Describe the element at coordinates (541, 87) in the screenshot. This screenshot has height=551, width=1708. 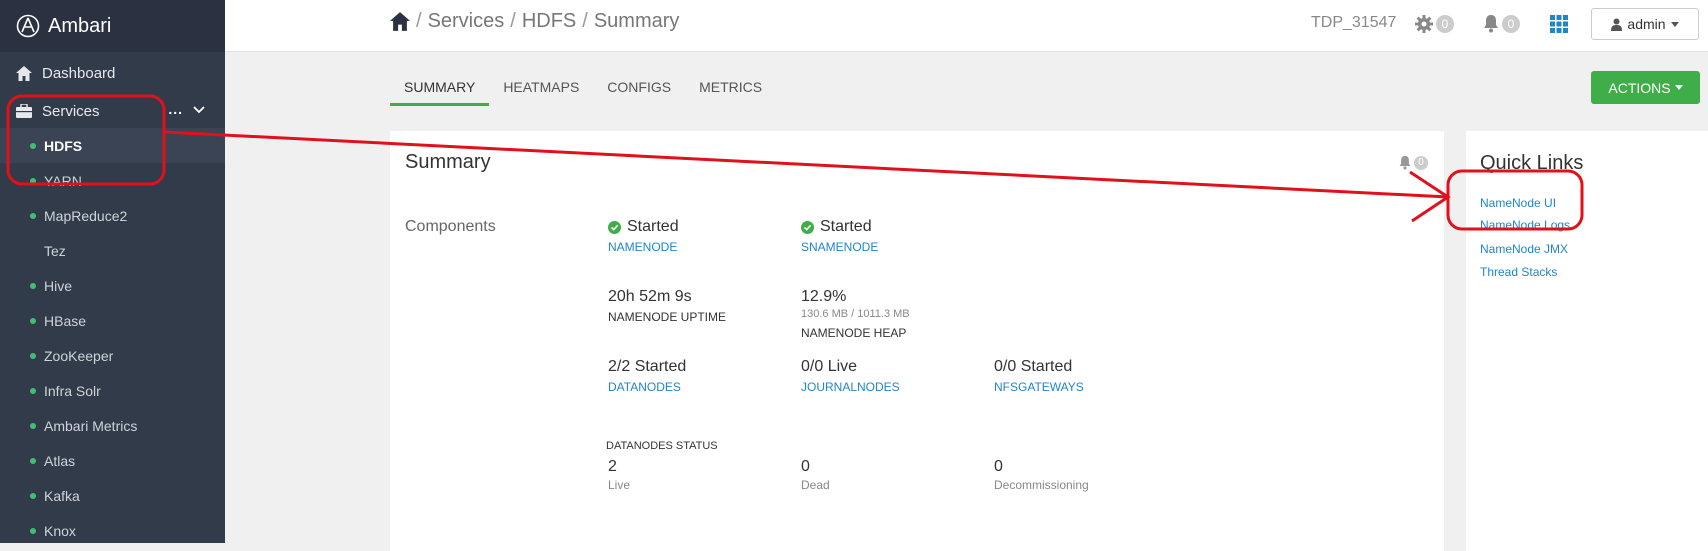
I see `tab-heatmaps: HEATMAPS` at that location.